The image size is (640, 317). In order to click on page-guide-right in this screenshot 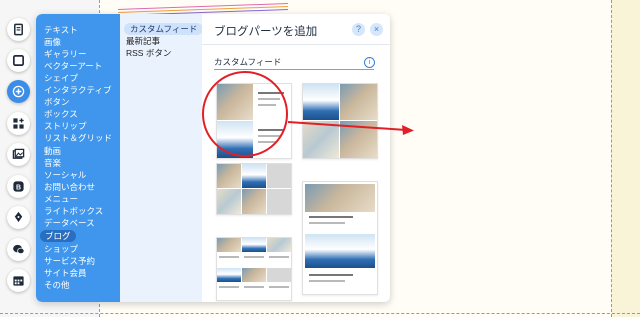, I will do `click(611, 158)`.